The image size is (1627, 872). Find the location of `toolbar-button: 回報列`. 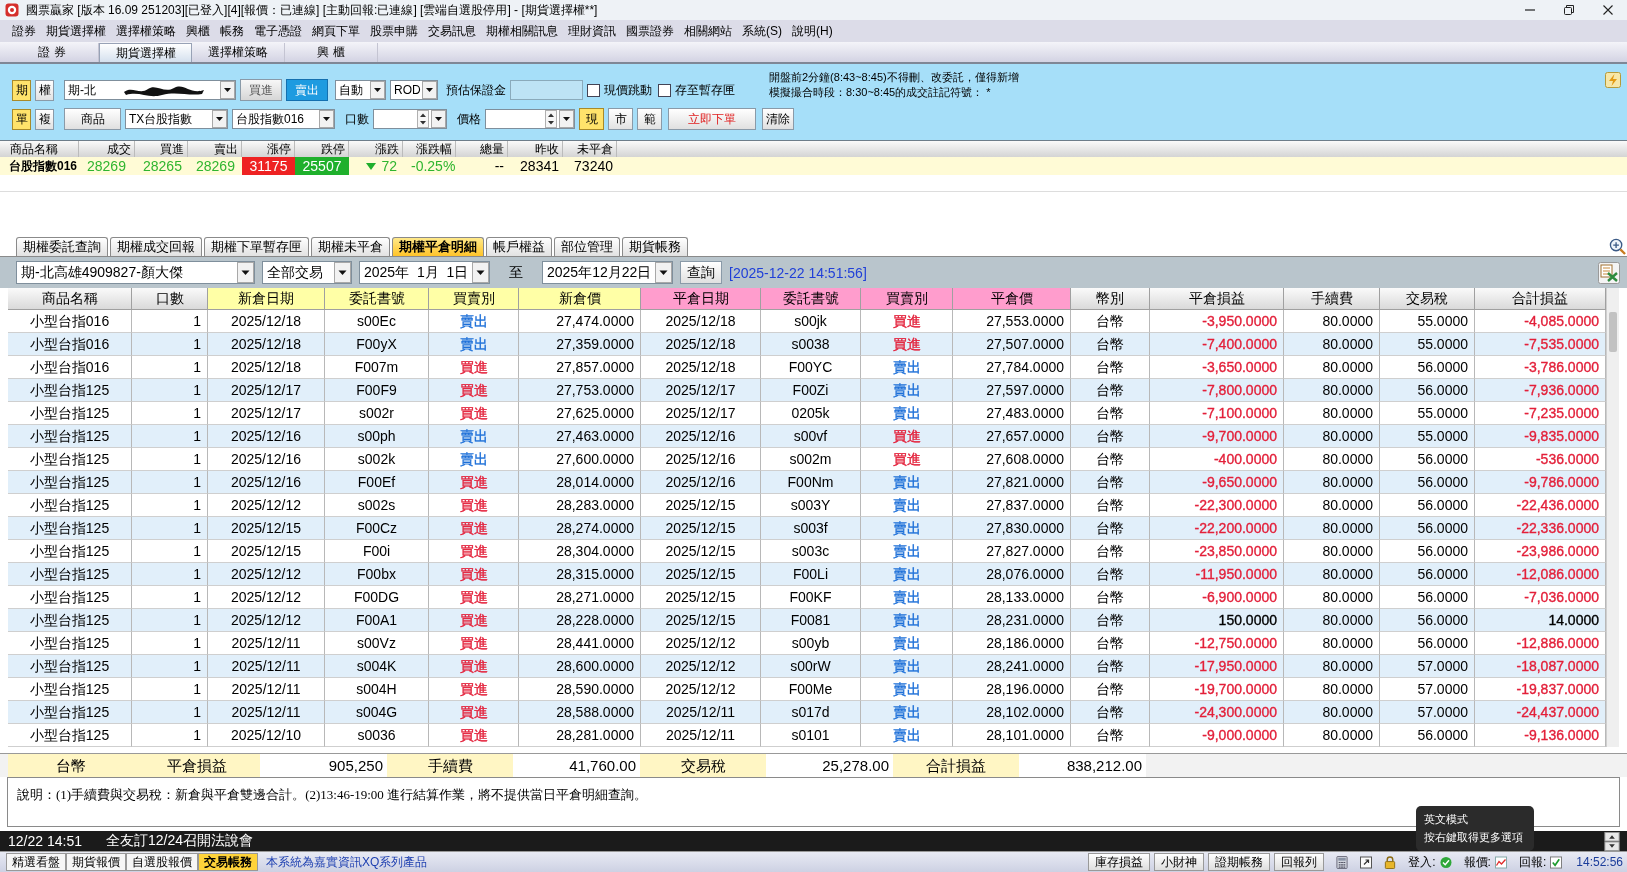

toolbar-button: 回報列 is located at coordinates (1299, 862).